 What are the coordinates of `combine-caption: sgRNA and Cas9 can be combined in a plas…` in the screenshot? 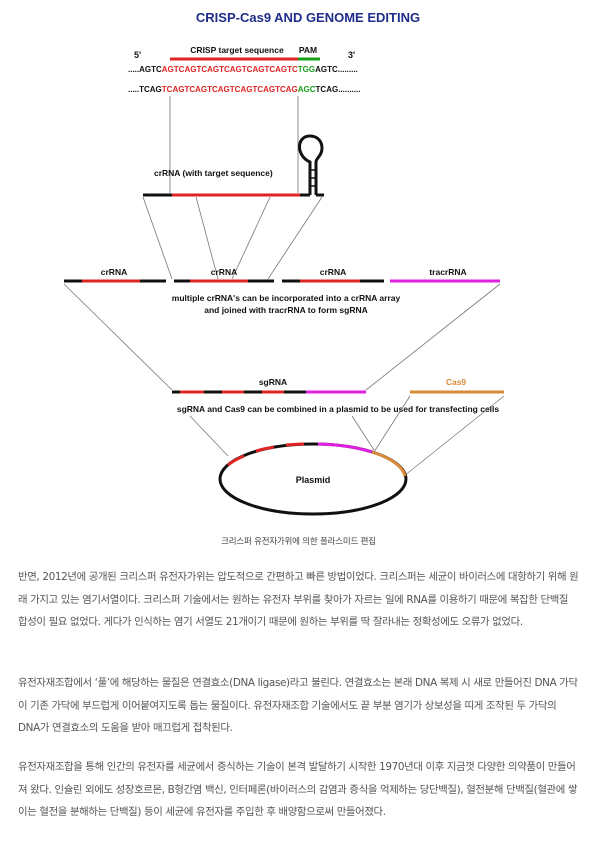 It's located at (338, 409).